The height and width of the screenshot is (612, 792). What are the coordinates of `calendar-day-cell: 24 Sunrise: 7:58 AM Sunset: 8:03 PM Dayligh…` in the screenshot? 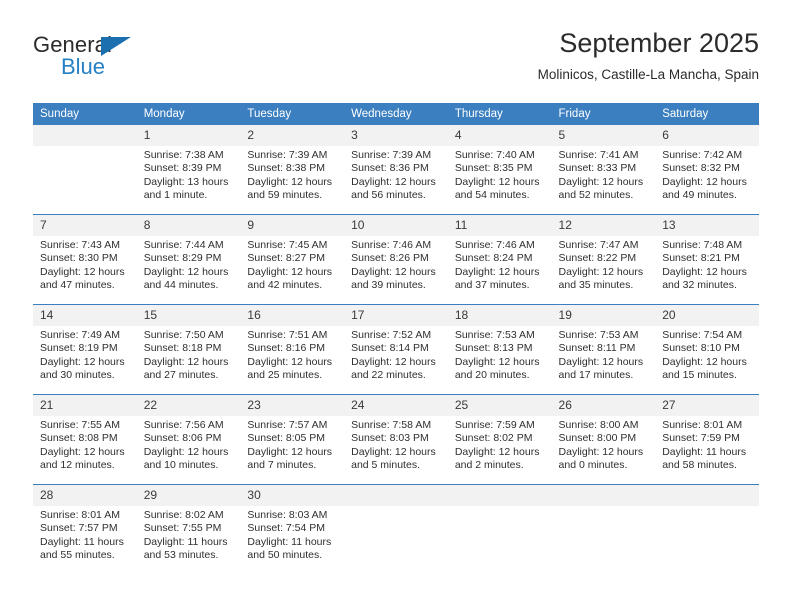 It's located at (396, 439).